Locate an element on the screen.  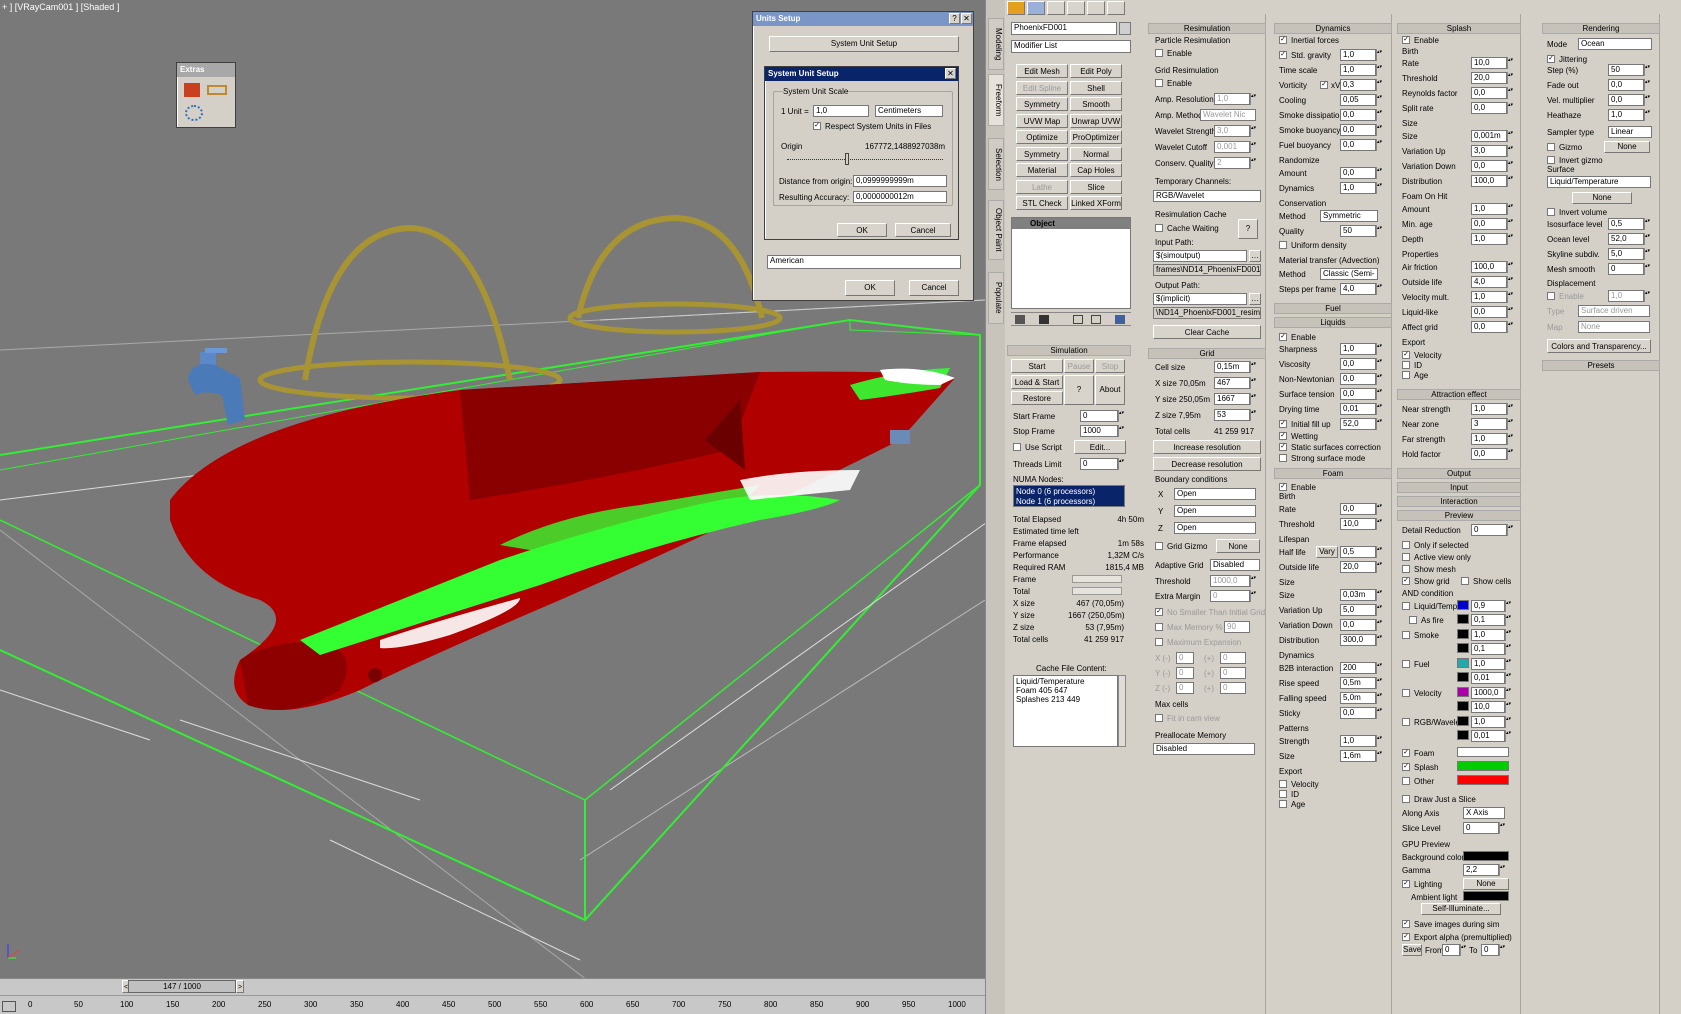
wavelet-cutoff-input: 0,001 is located at coordinates (1232, 147).